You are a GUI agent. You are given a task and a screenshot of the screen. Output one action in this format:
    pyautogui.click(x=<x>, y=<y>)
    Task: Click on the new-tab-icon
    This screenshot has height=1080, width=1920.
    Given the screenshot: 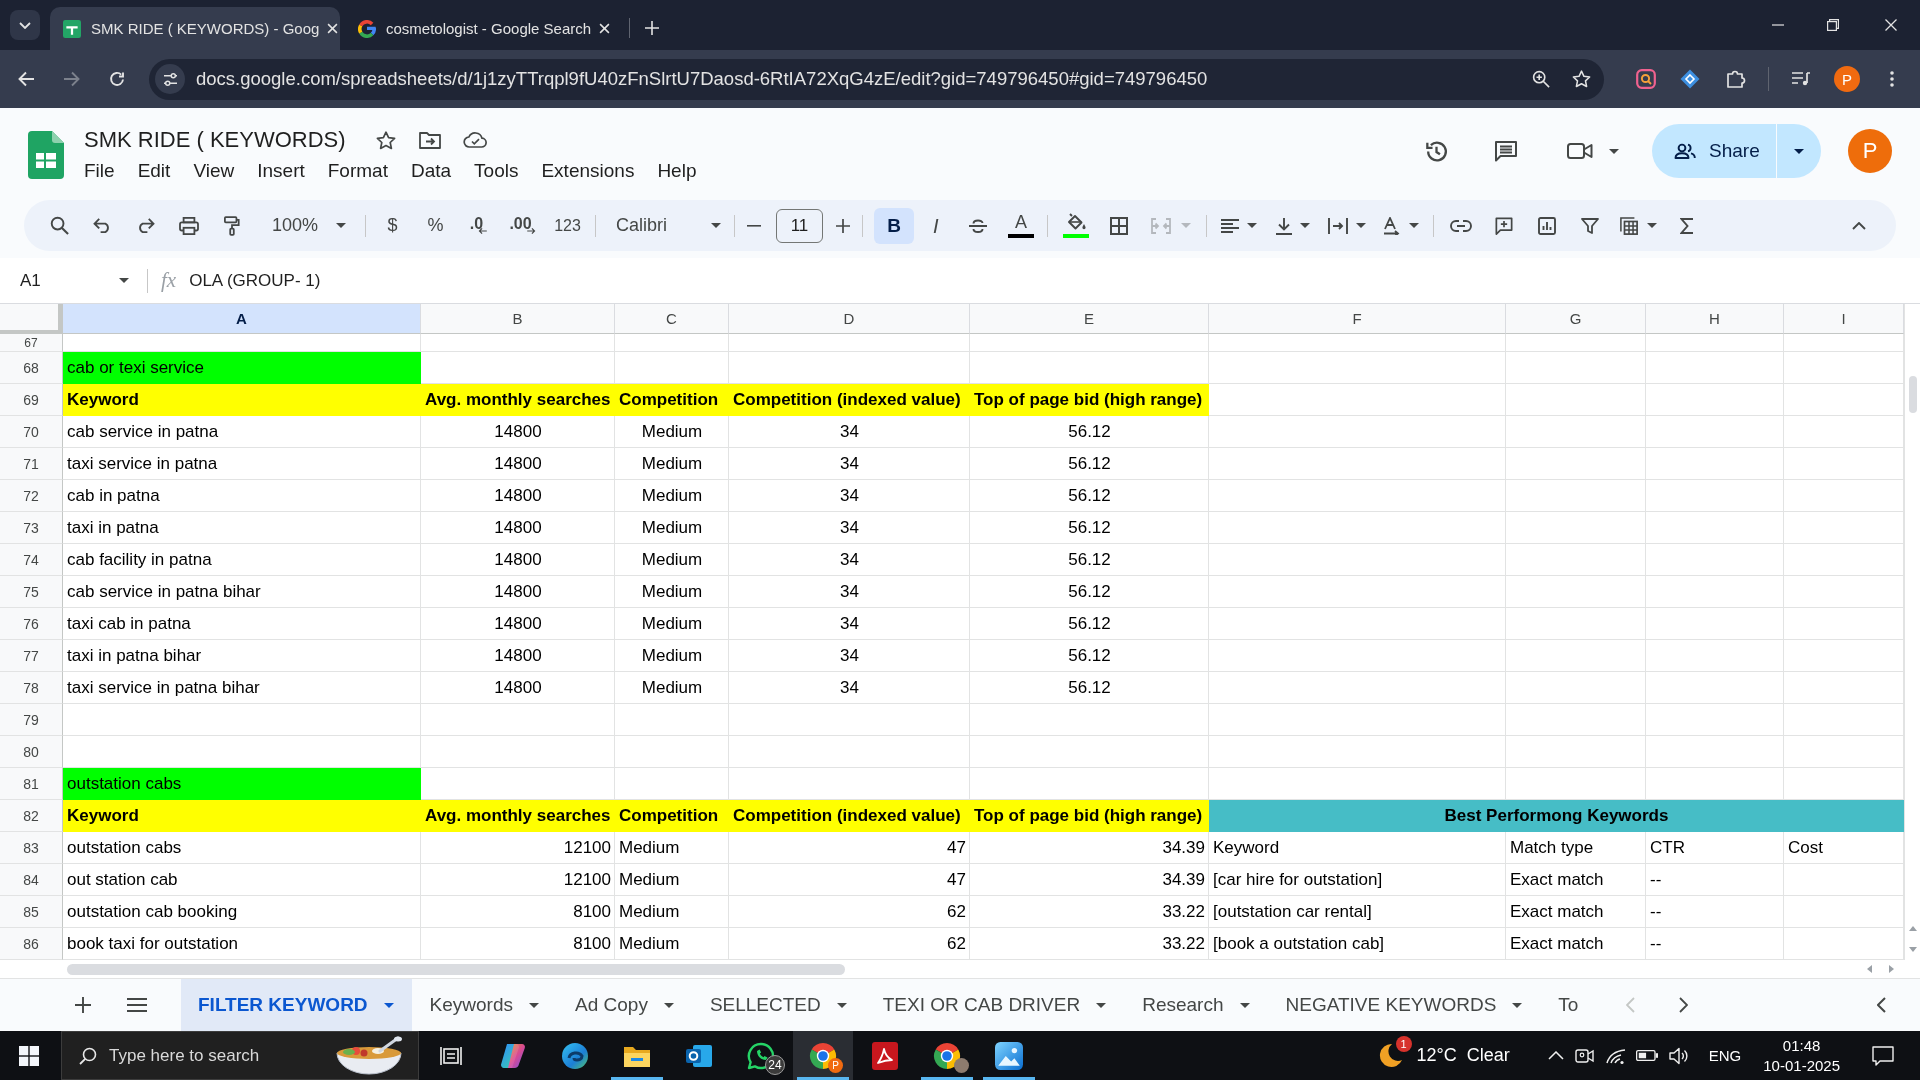 What is the action you would take?
    pyautogui.click(x=652, y=28)
    